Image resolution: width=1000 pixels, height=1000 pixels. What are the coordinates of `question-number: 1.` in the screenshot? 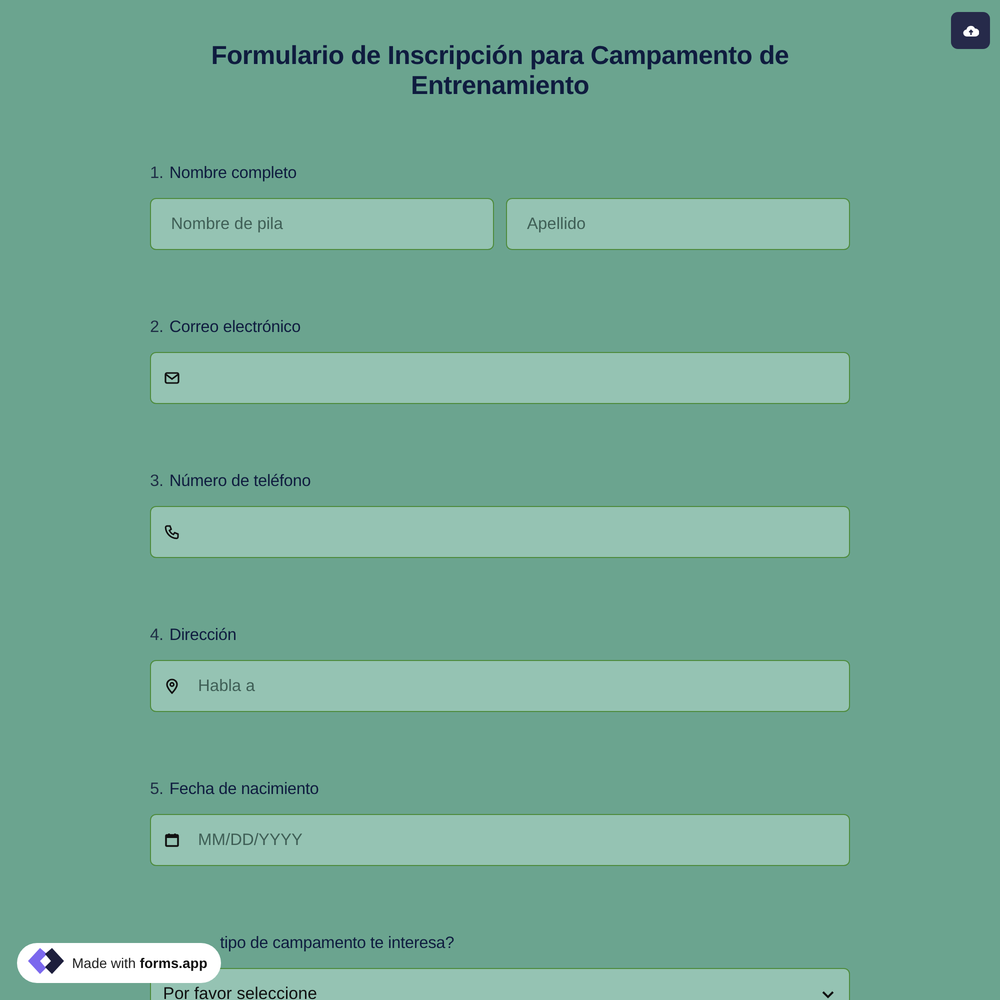 It's located at (157, 173).